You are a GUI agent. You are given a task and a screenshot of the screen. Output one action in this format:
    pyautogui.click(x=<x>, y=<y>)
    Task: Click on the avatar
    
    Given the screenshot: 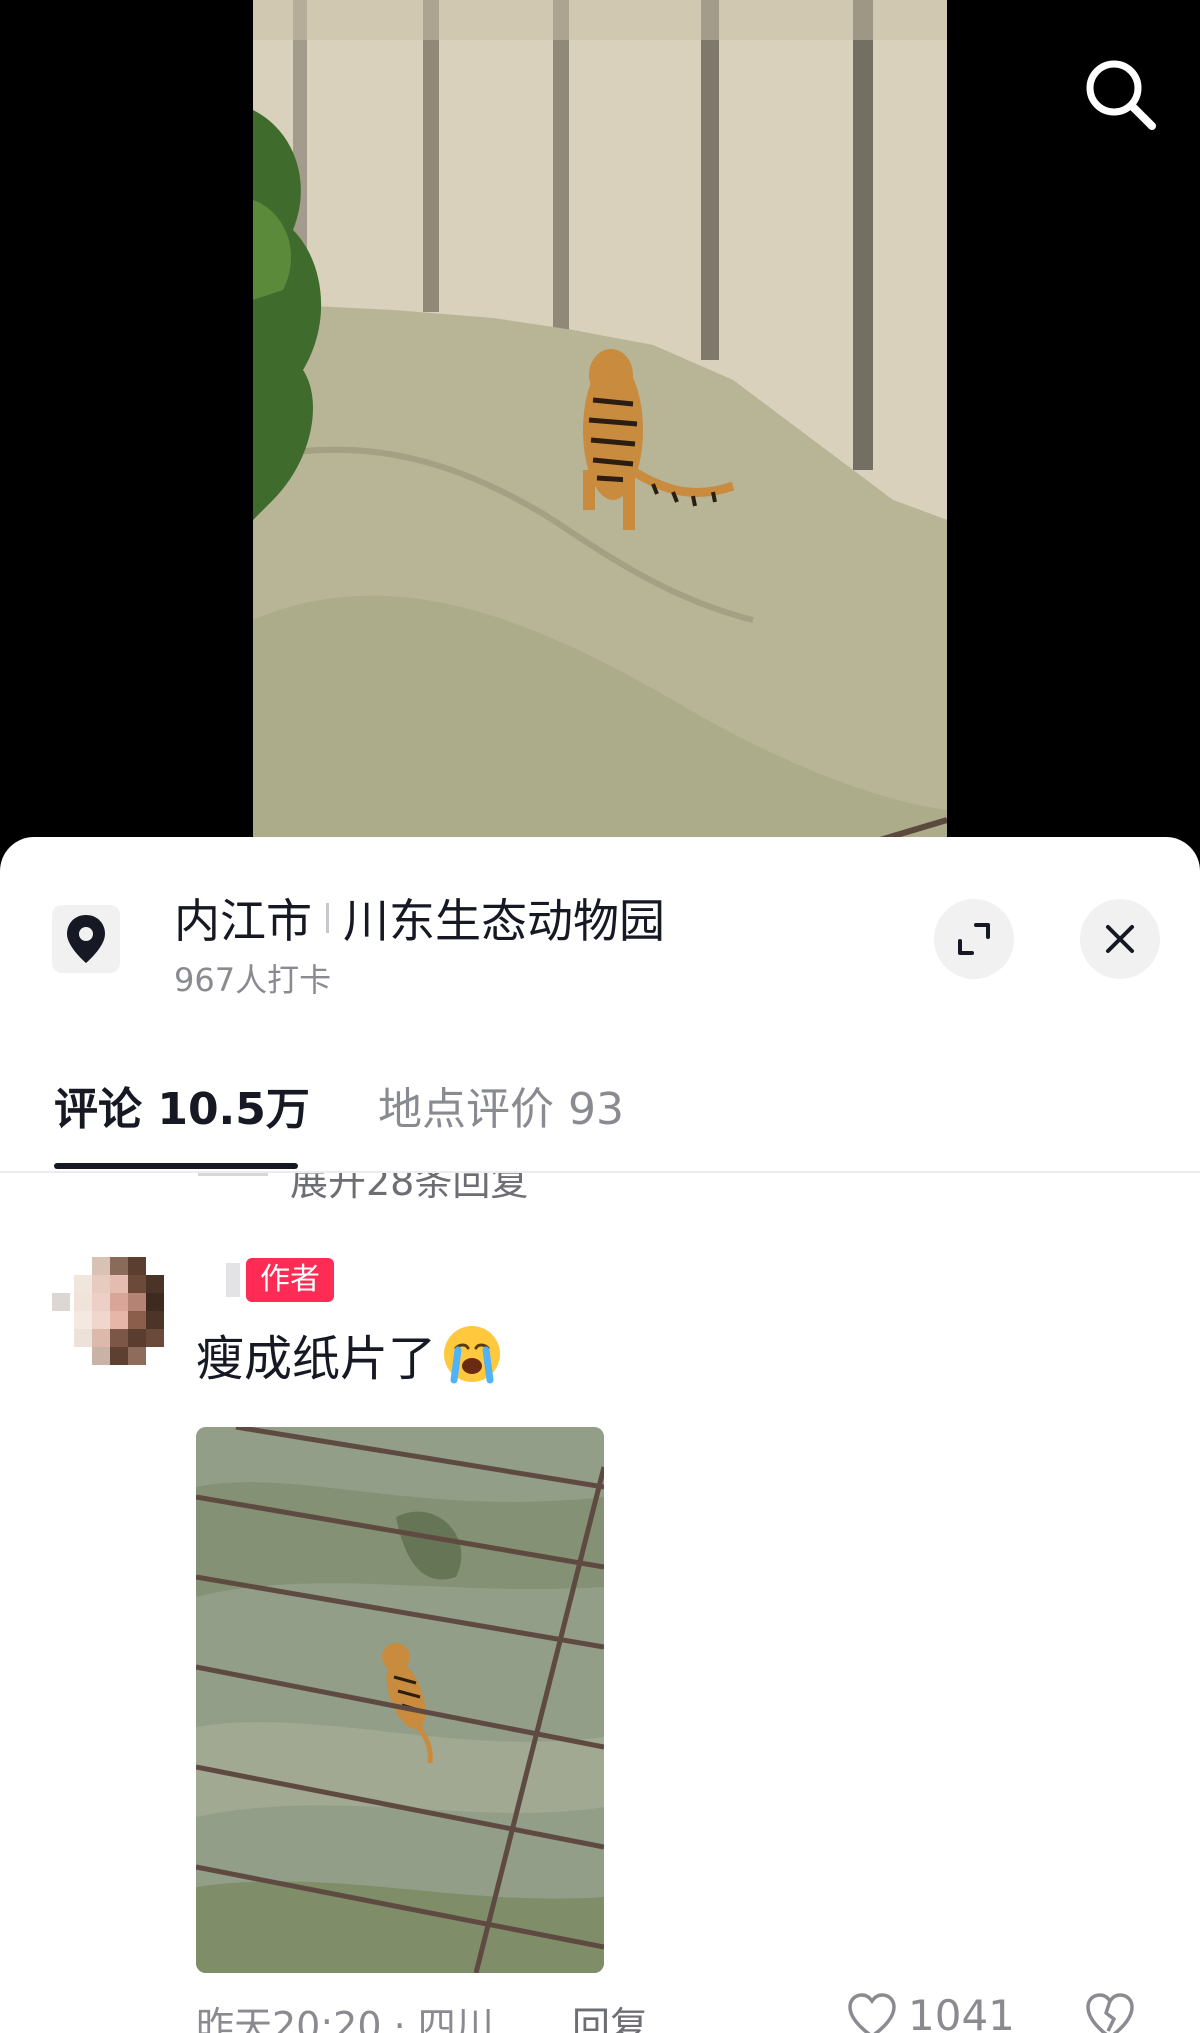 What is the action you would take?
    pyautogui.click(x=114, y=1311)
    